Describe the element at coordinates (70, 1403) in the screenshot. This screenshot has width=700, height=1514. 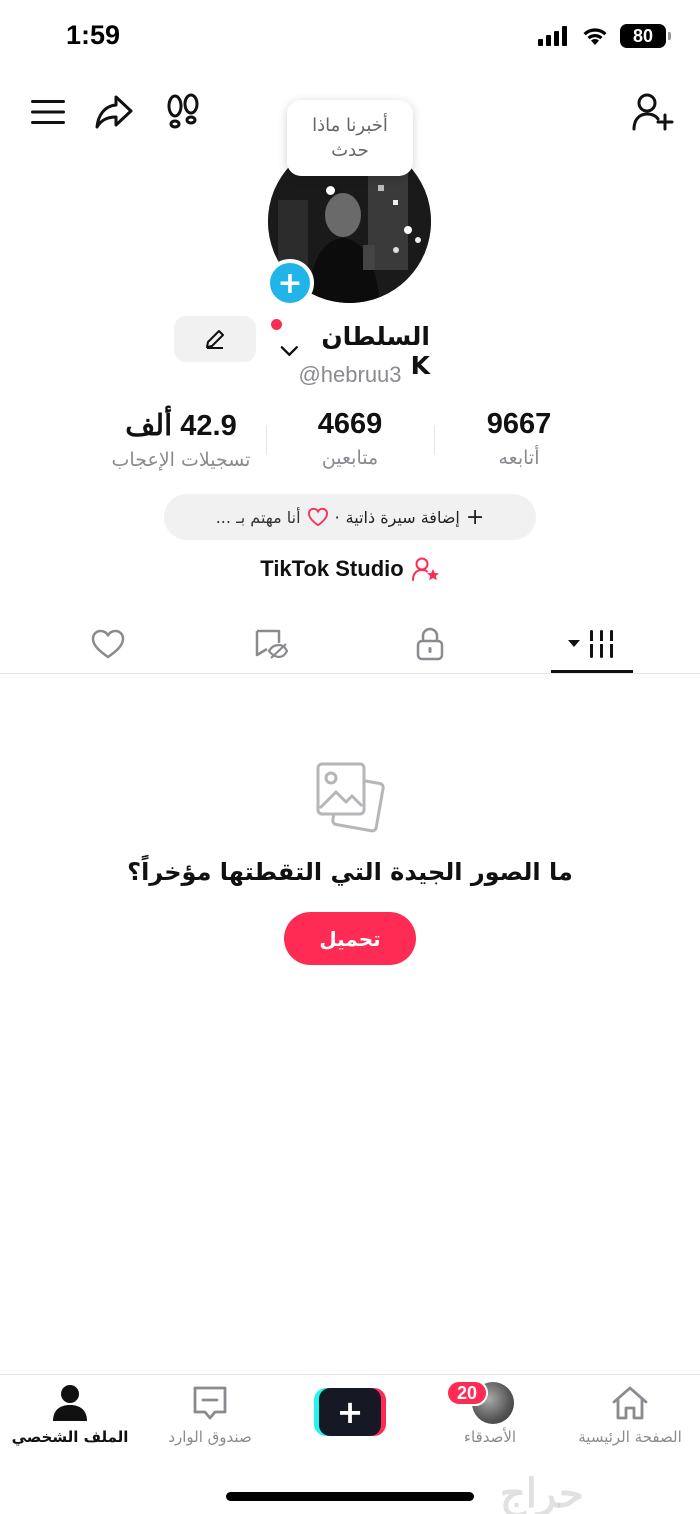
I see `profile-icon` at that location.